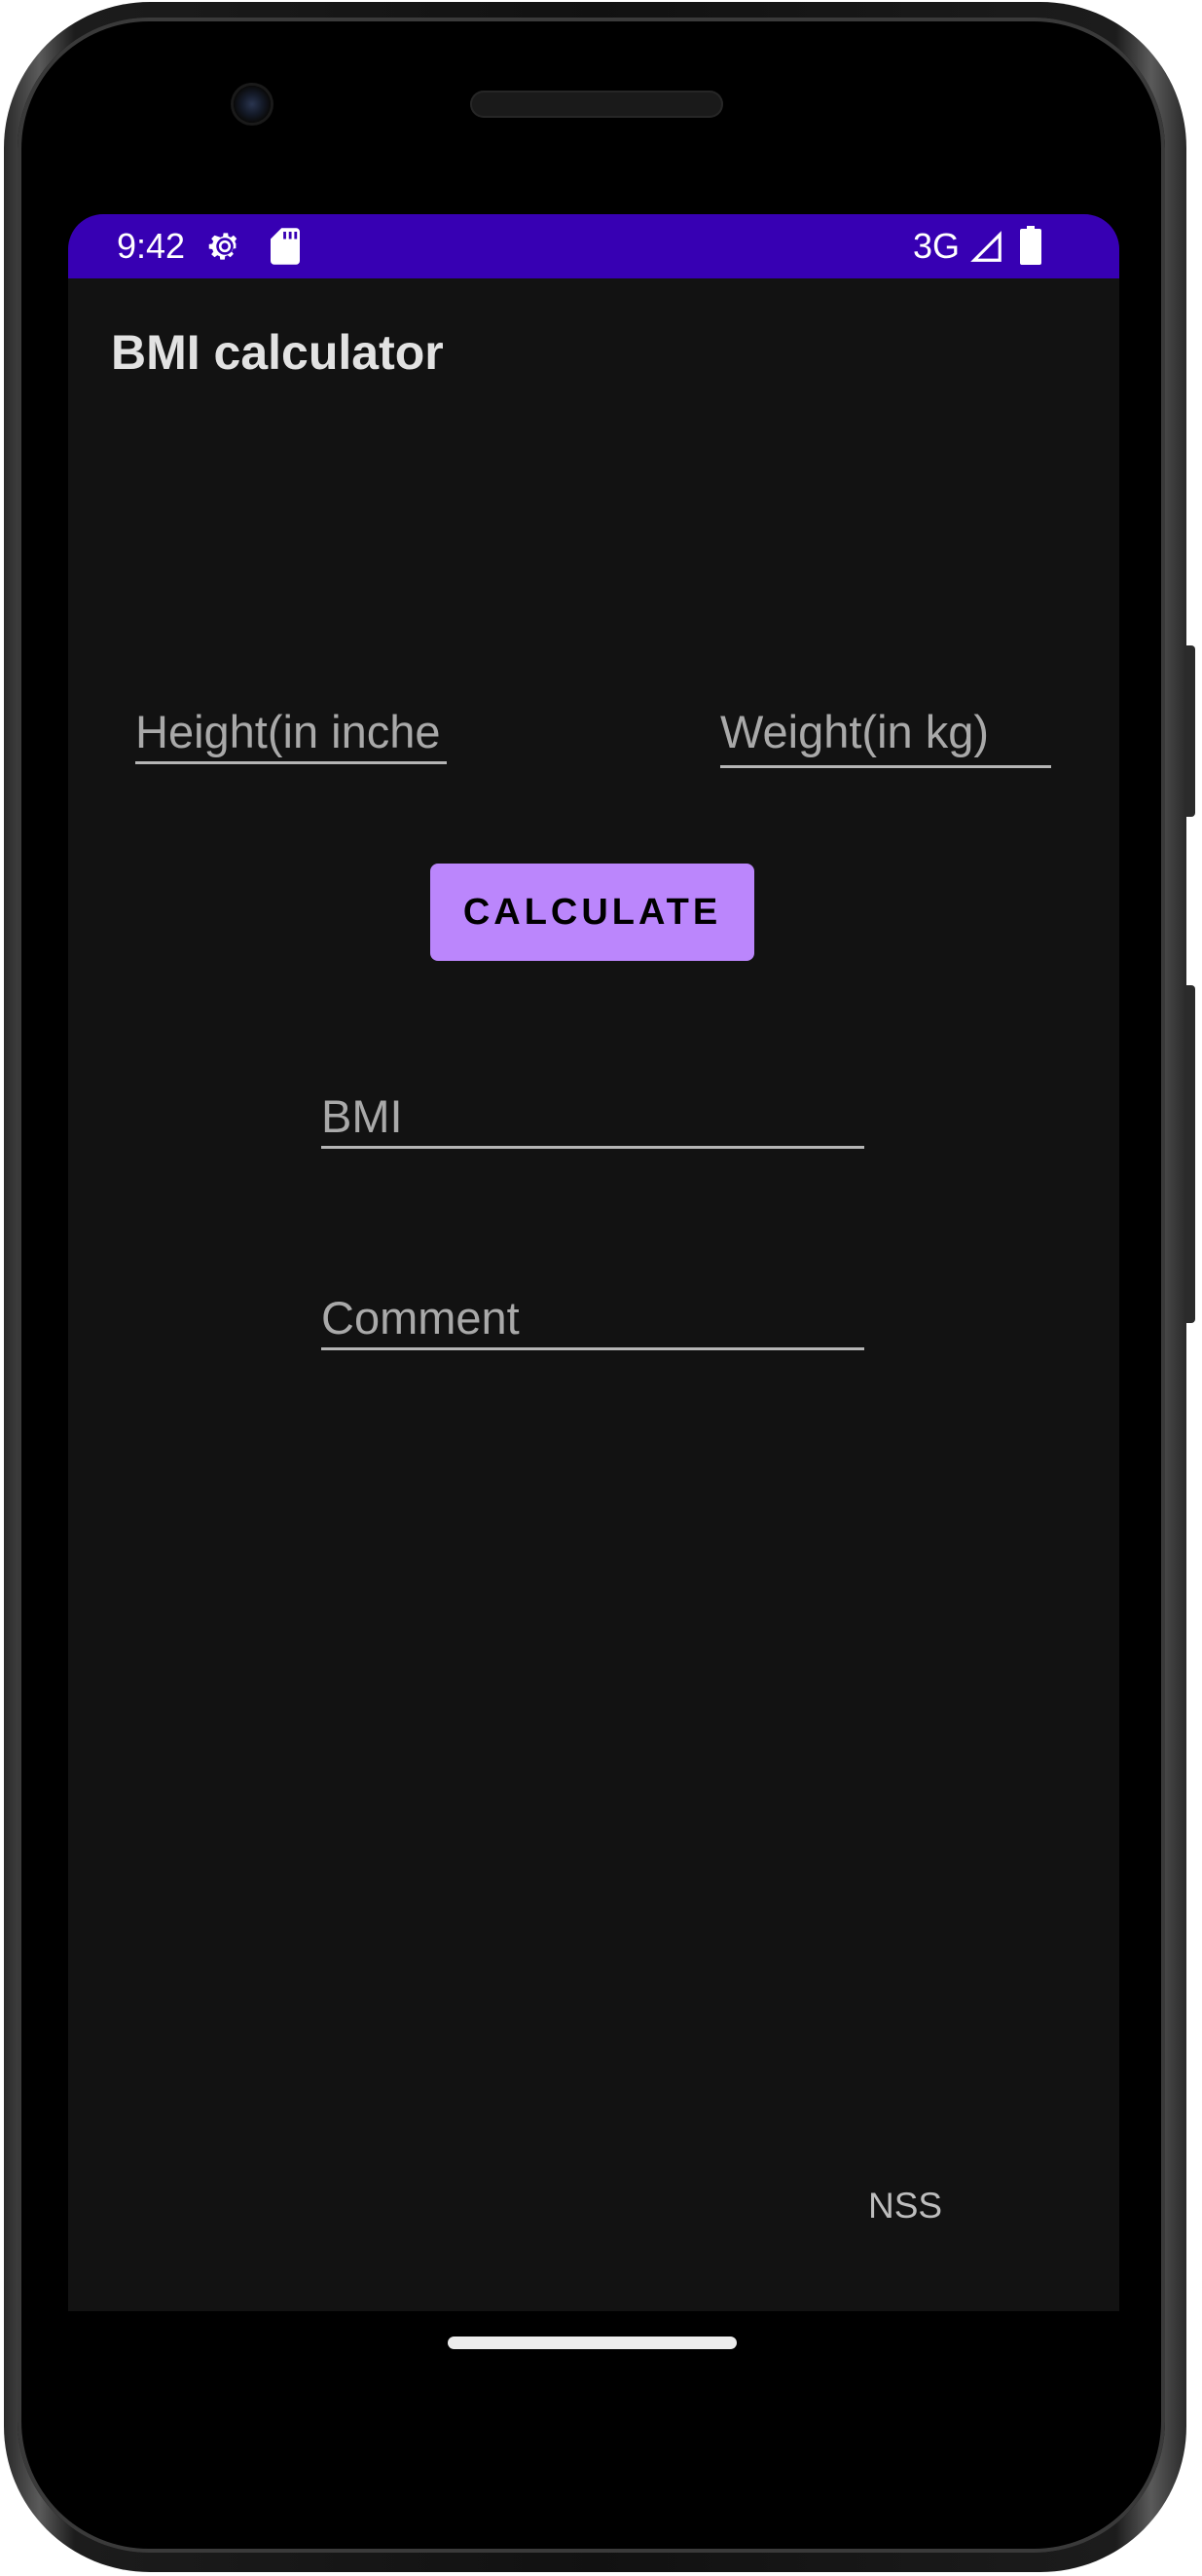  What do you see at coordinates (593, 246) in the screenshot?
I see `status-bar: 9:42 3G` at bounding box center [593, 246].